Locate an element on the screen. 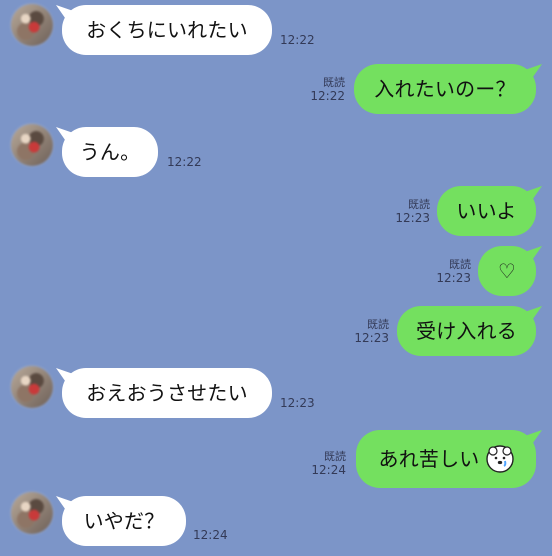 This screenshot has height=556, width=552. incoming-message-bubble: いやだ？ is located at coordinates (124, 521).